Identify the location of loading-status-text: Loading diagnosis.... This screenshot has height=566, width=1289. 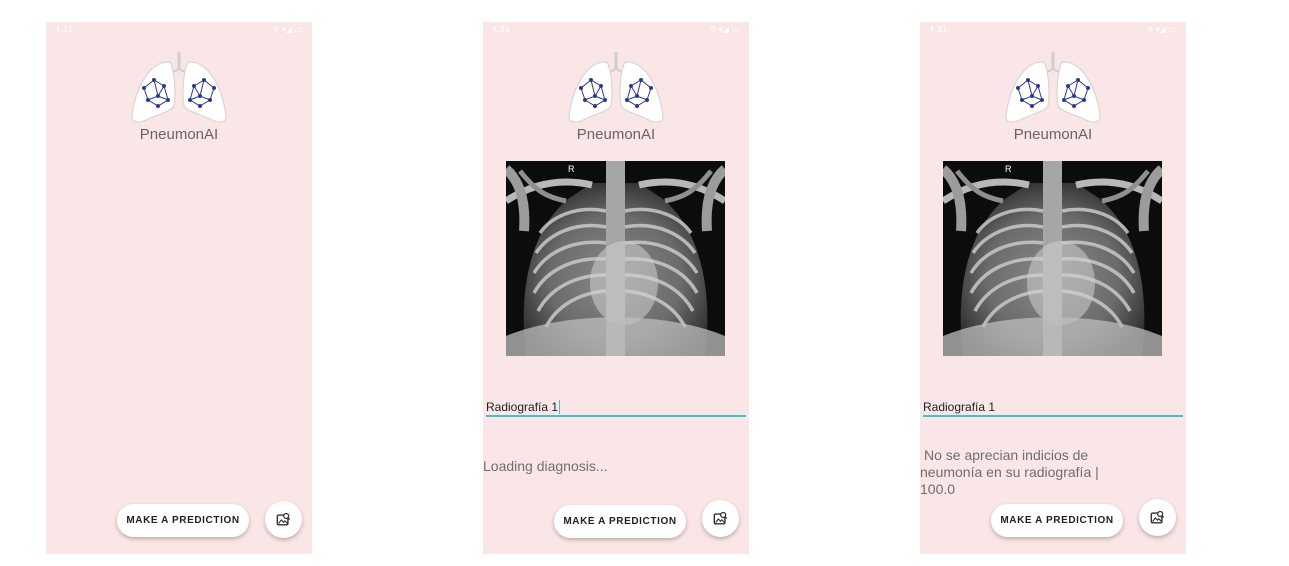
(545, 466).